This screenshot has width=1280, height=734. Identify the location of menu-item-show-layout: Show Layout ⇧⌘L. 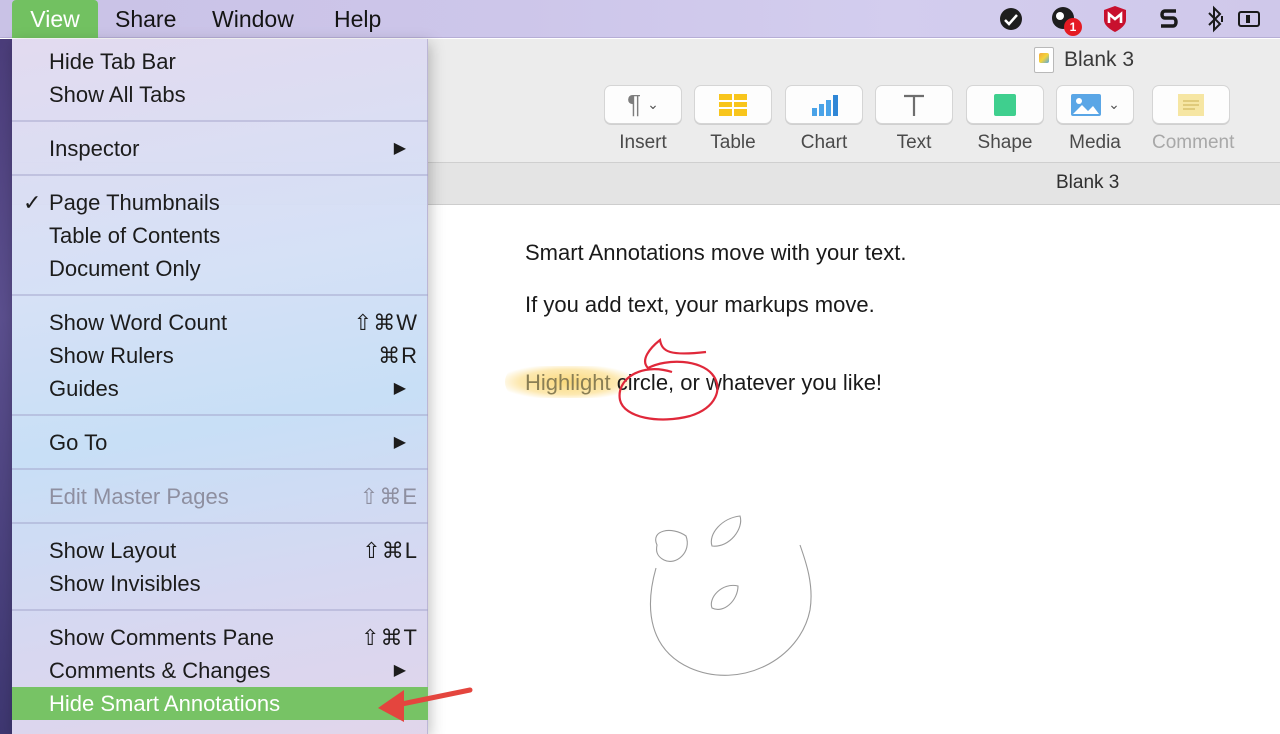
(220, 550).